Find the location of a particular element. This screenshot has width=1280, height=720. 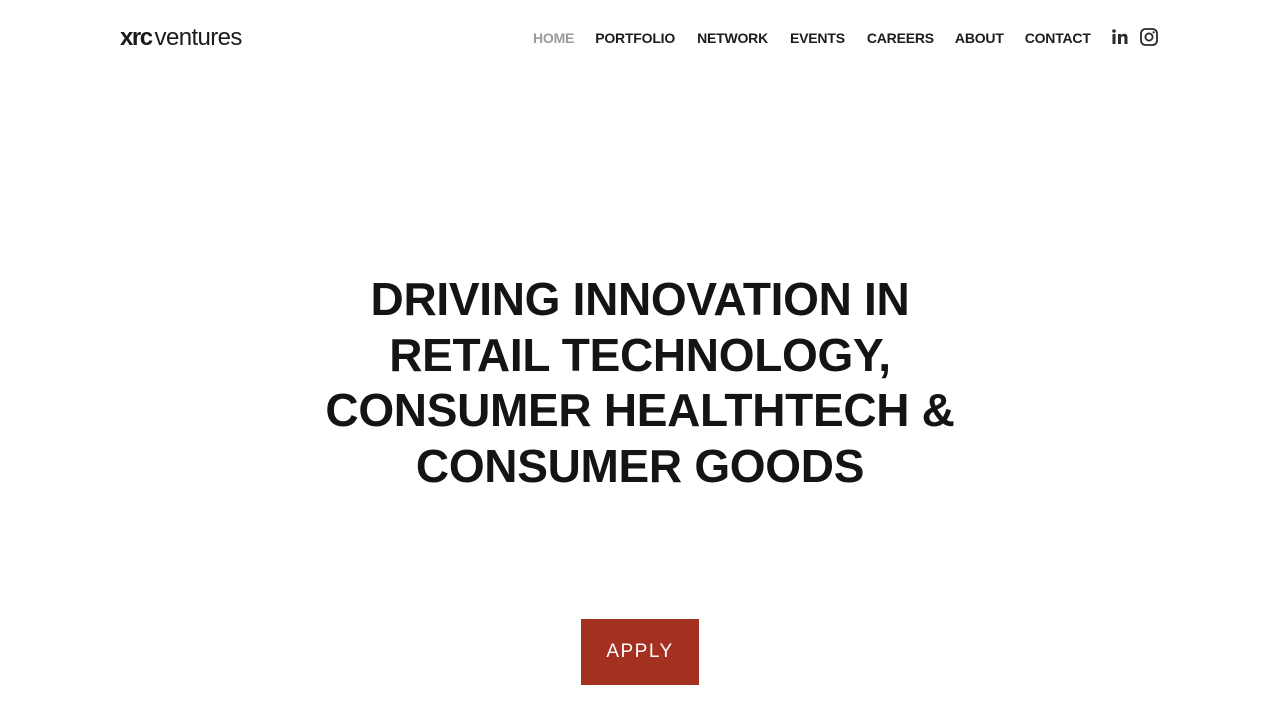

social-links is located at coordinates (1134, 37).